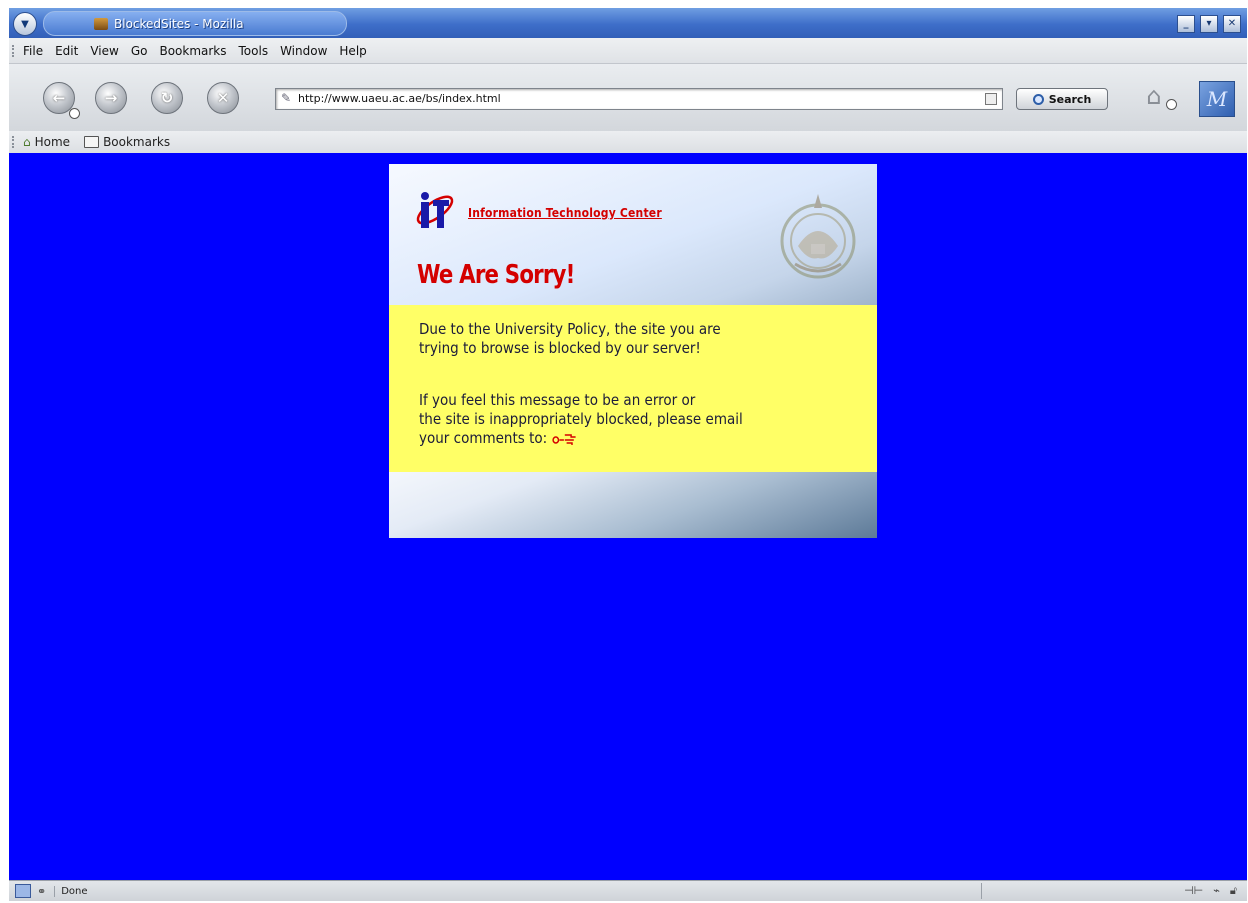 The width and height of the screenshot is (1248, 903). I want to click on window-title-tab: BlockedSites - Mozilla, so click(195, 23).